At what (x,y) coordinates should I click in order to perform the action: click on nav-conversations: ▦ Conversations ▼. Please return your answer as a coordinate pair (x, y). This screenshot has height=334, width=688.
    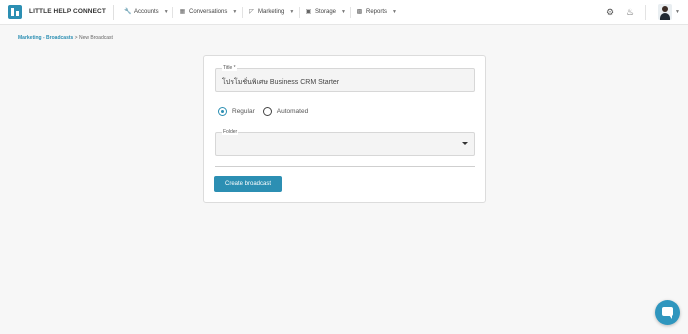
    Looking at the image, I should click on (208, 12).